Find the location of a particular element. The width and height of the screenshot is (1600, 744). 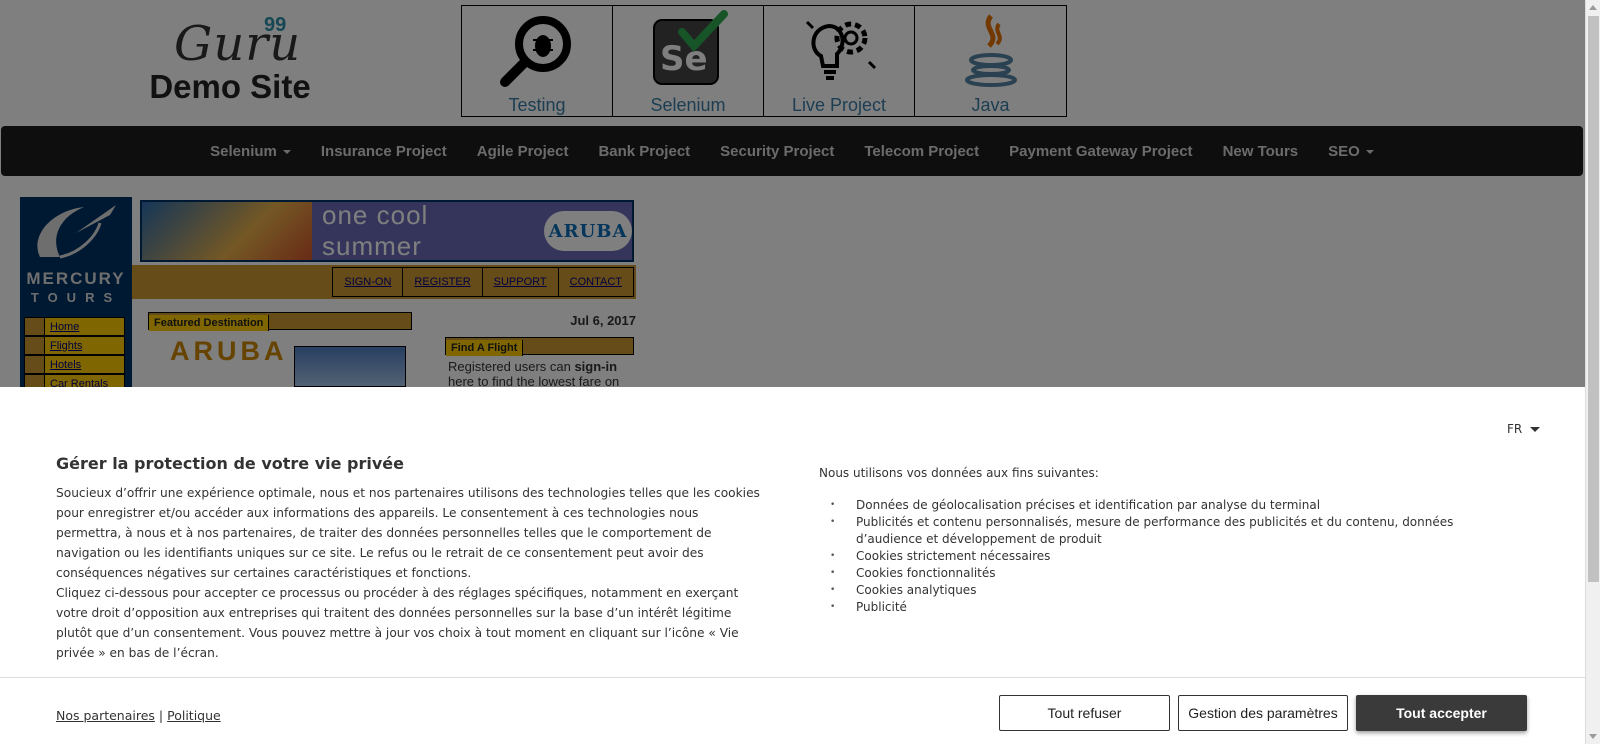

language-selector: FR is located at coordinates (1524, 429).